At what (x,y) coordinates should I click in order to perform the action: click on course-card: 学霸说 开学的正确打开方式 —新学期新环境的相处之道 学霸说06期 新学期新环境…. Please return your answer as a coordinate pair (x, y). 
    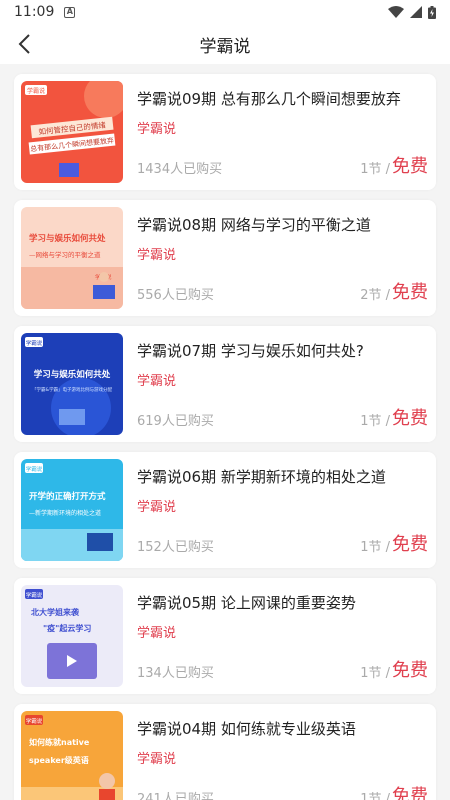
    Looking at the image, I should click on (225, 510).